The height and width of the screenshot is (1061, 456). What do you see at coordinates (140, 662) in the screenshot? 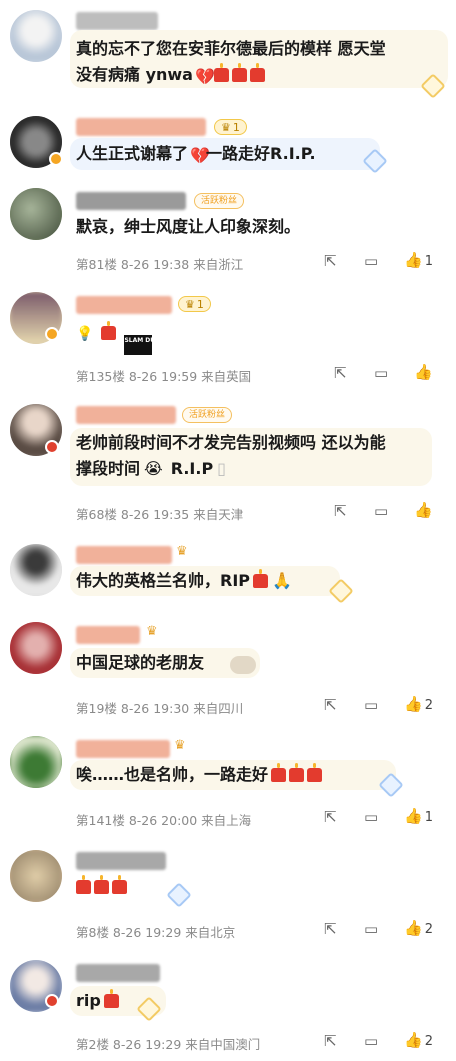
I see `comment-text: 中国足球的老朋友` at bounding box center [140, 662].